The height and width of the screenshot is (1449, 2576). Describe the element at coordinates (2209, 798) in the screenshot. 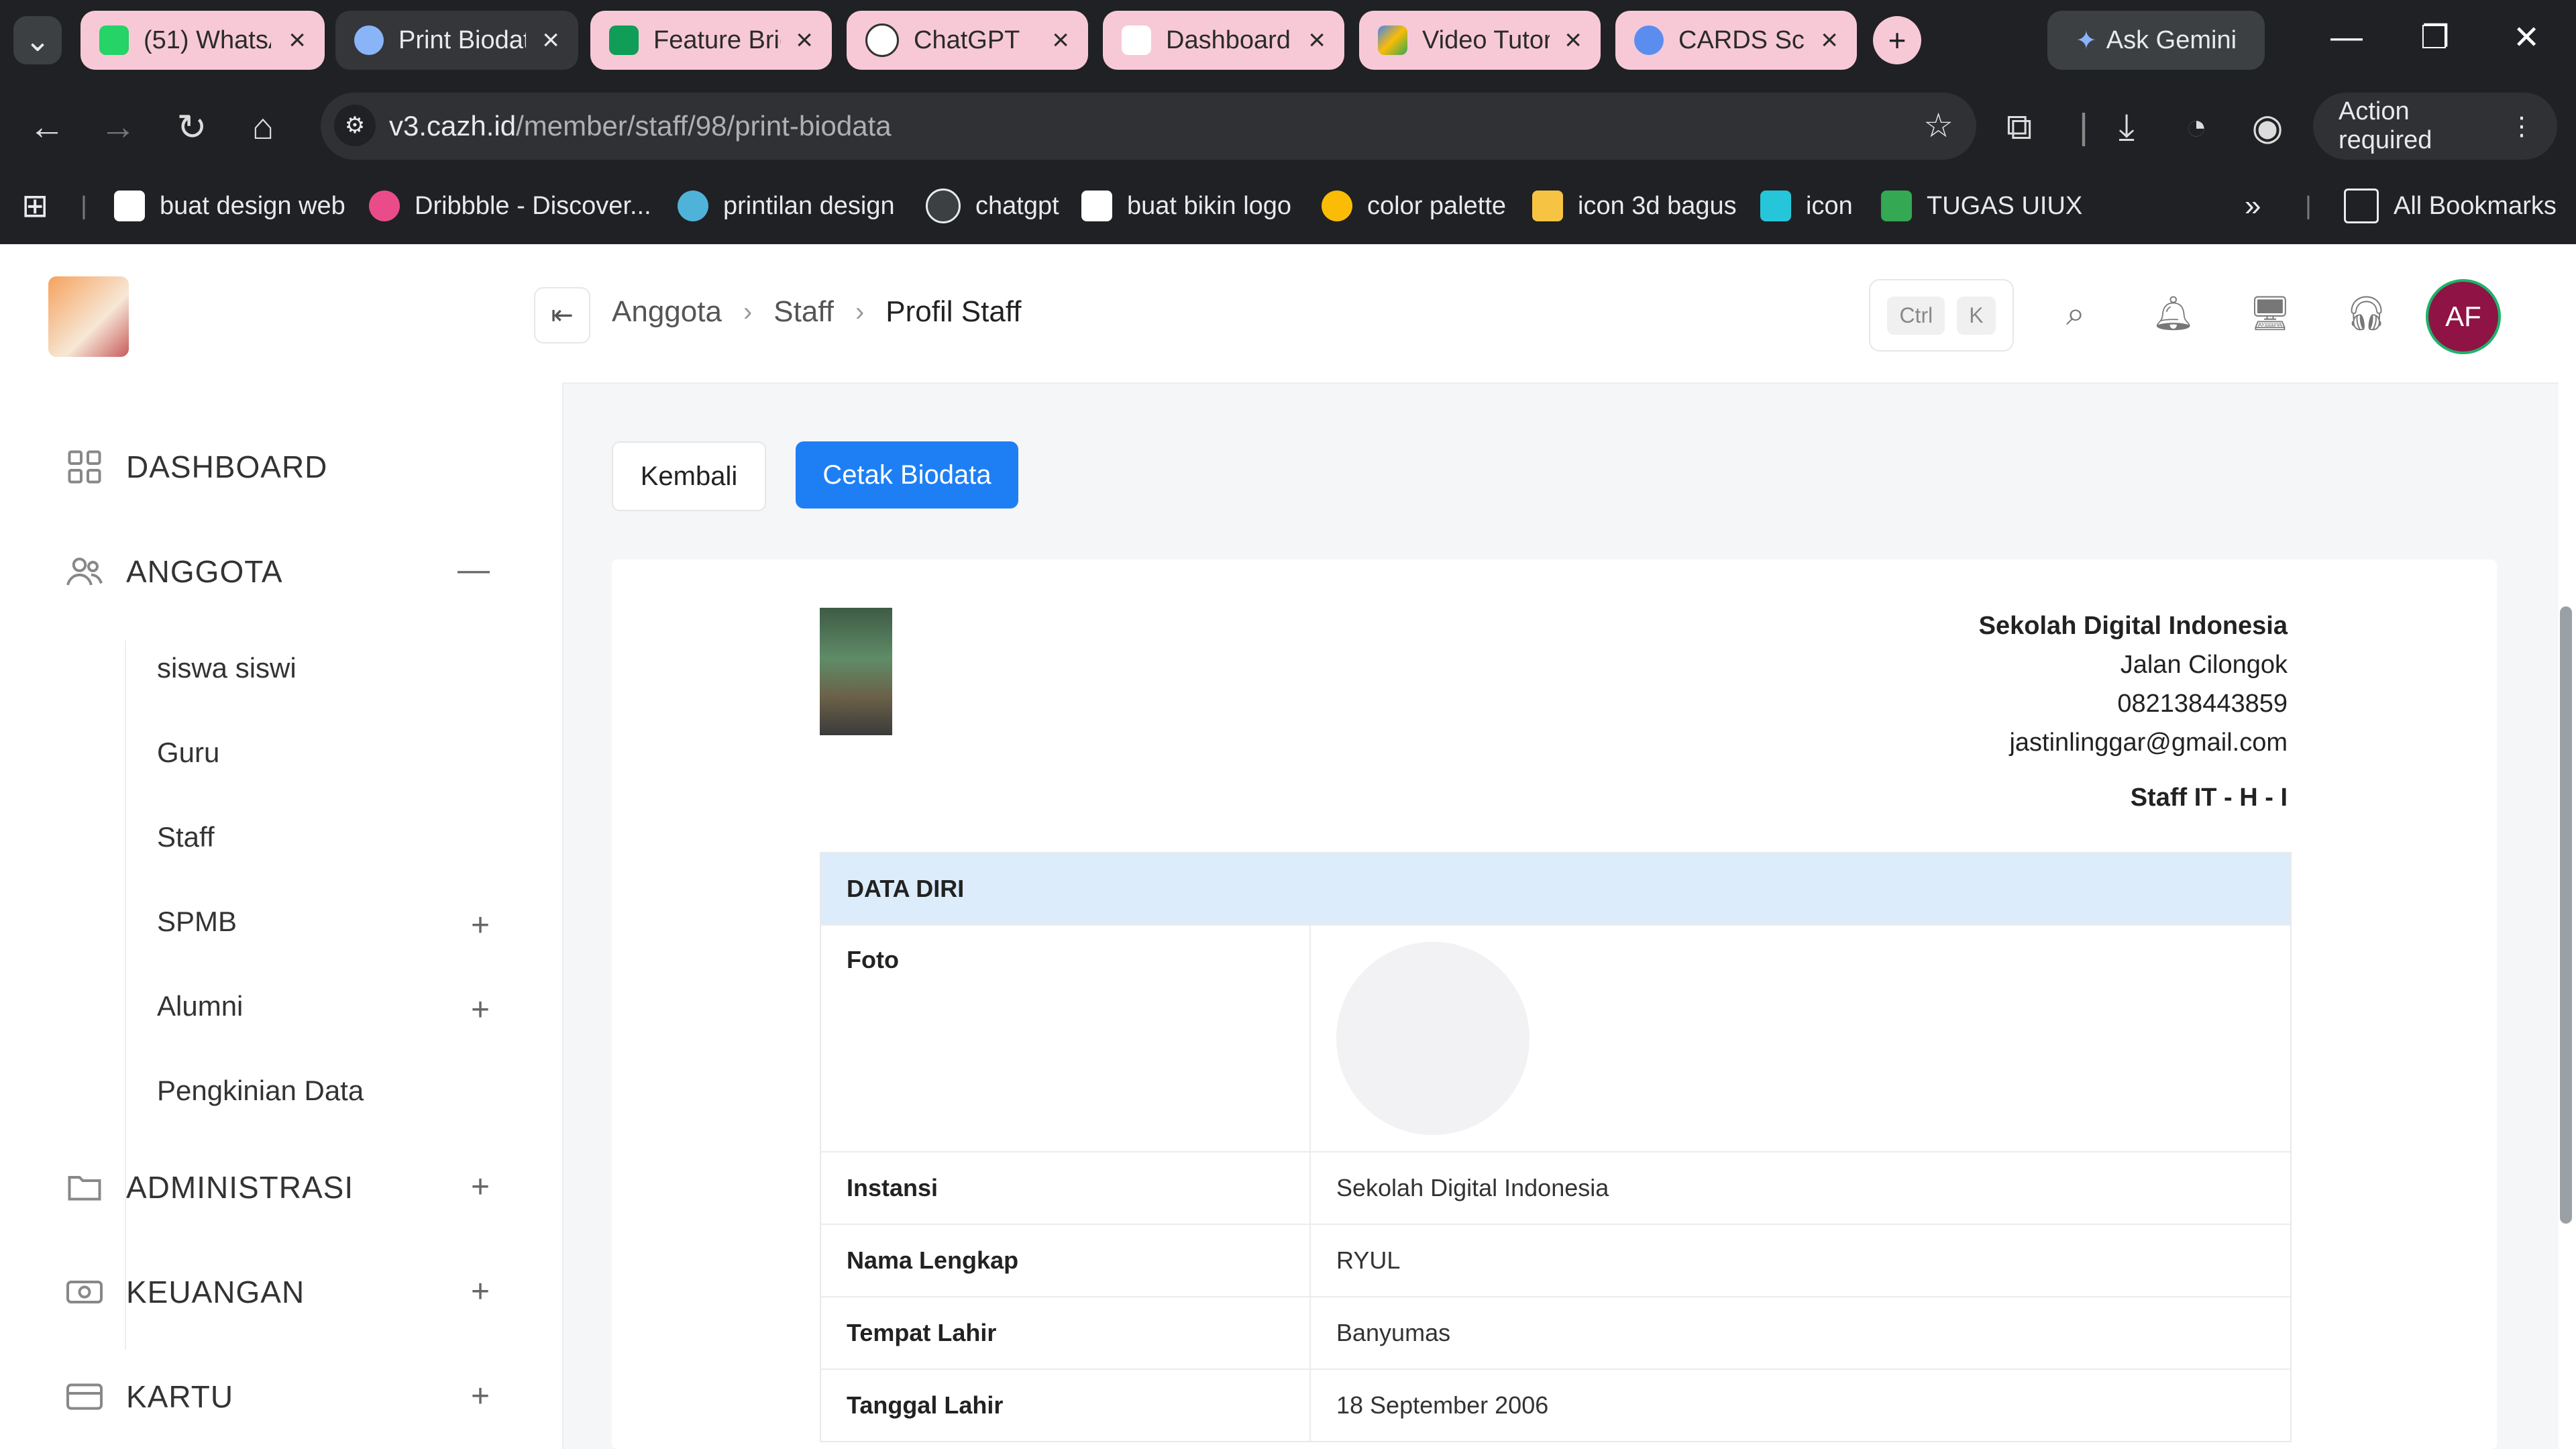

I see `staff-role: Staff IT - H - I` at that location.